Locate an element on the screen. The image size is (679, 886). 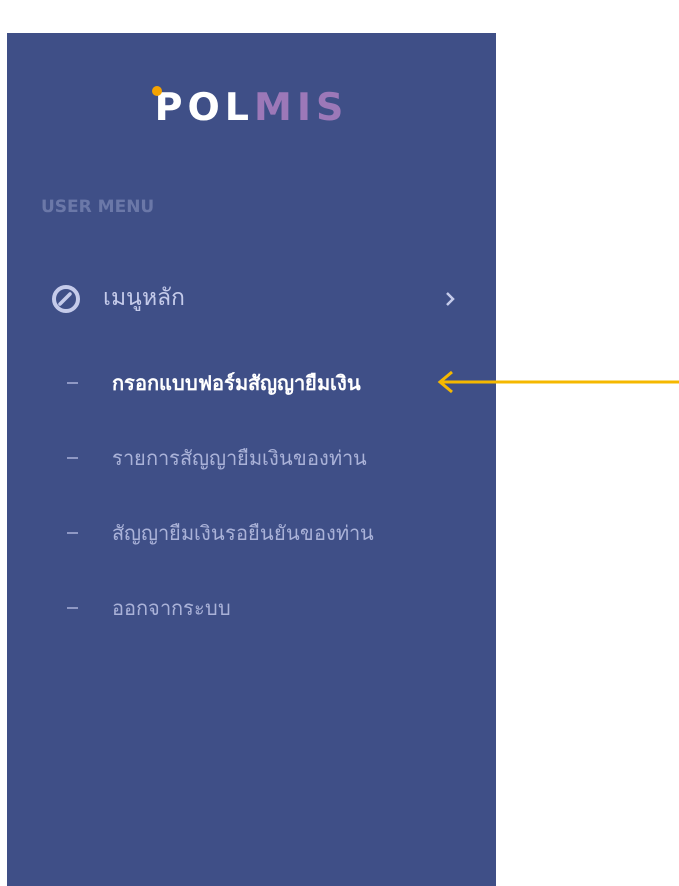
chevron-icon is located at coordinates (450, 298).